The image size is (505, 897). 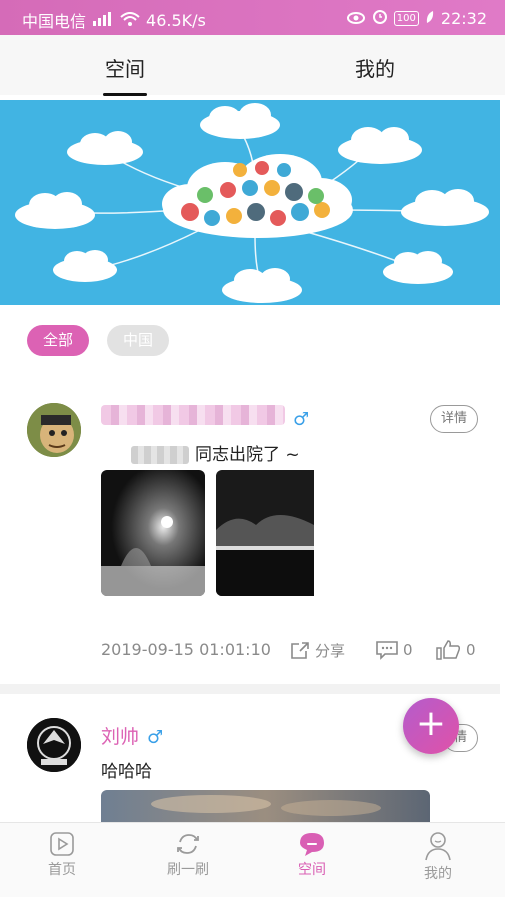 I want to click on play-icon, so click(x=62, y=844).